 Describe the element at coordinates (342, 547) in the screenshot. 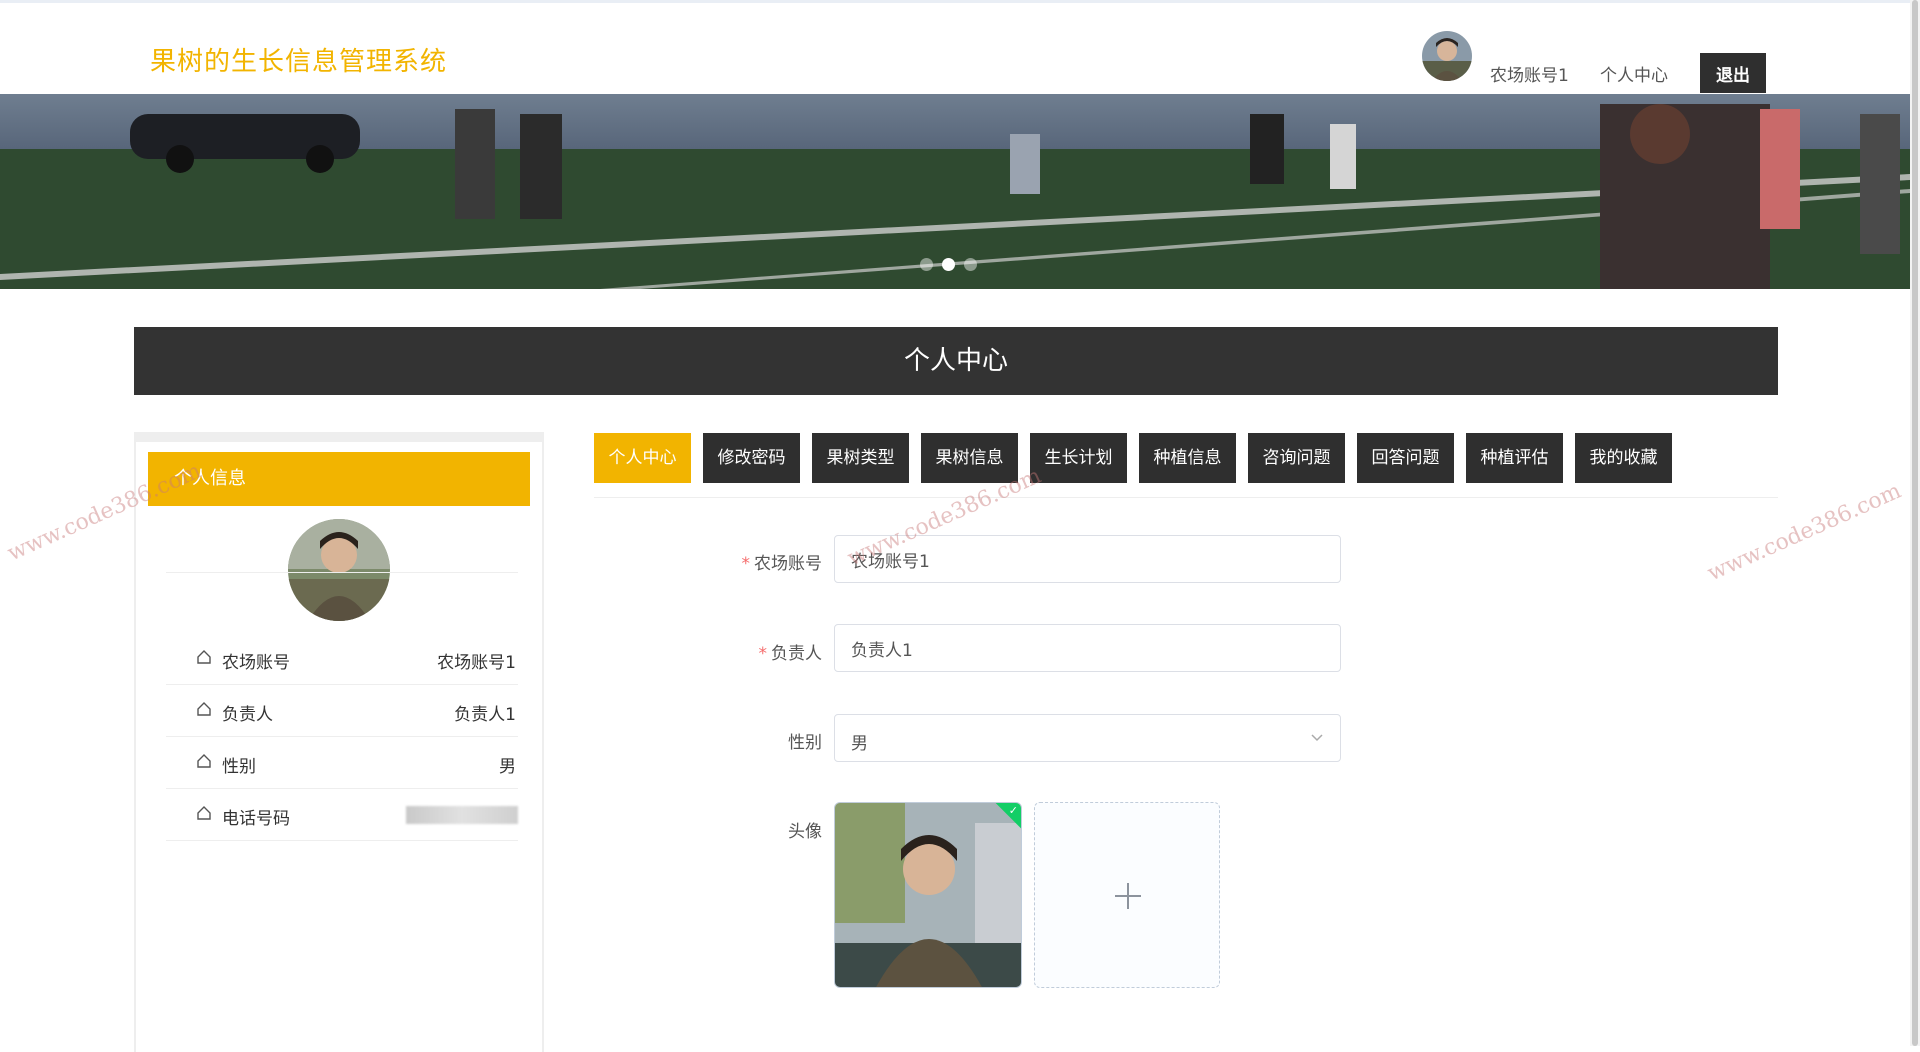

I see `info-row-account` at that location.